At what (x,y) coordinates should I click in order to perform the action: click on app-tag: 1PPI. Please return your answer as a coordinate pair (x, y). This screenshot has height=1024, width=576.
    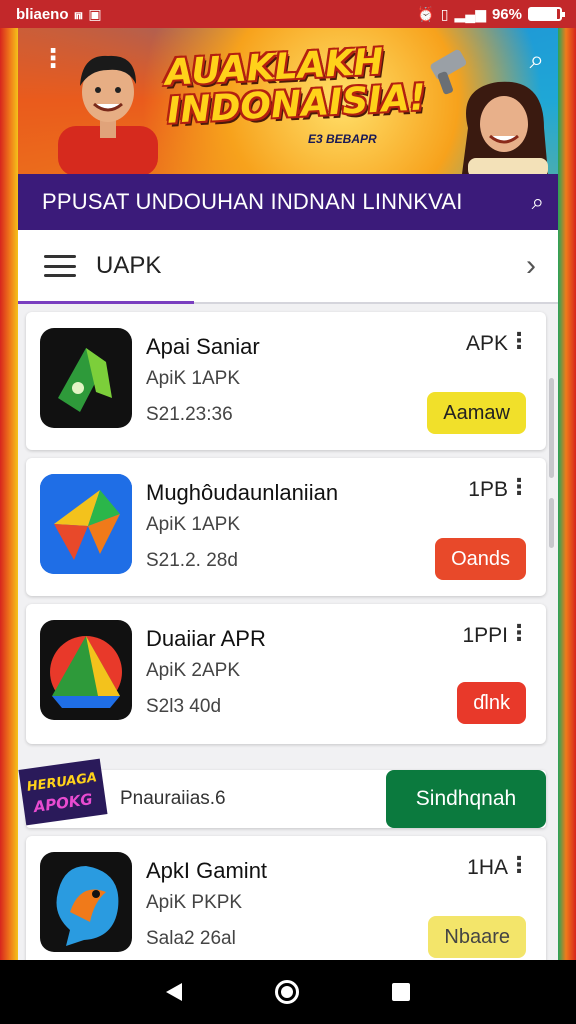
    Looking at the image, I should click on (485, 635).